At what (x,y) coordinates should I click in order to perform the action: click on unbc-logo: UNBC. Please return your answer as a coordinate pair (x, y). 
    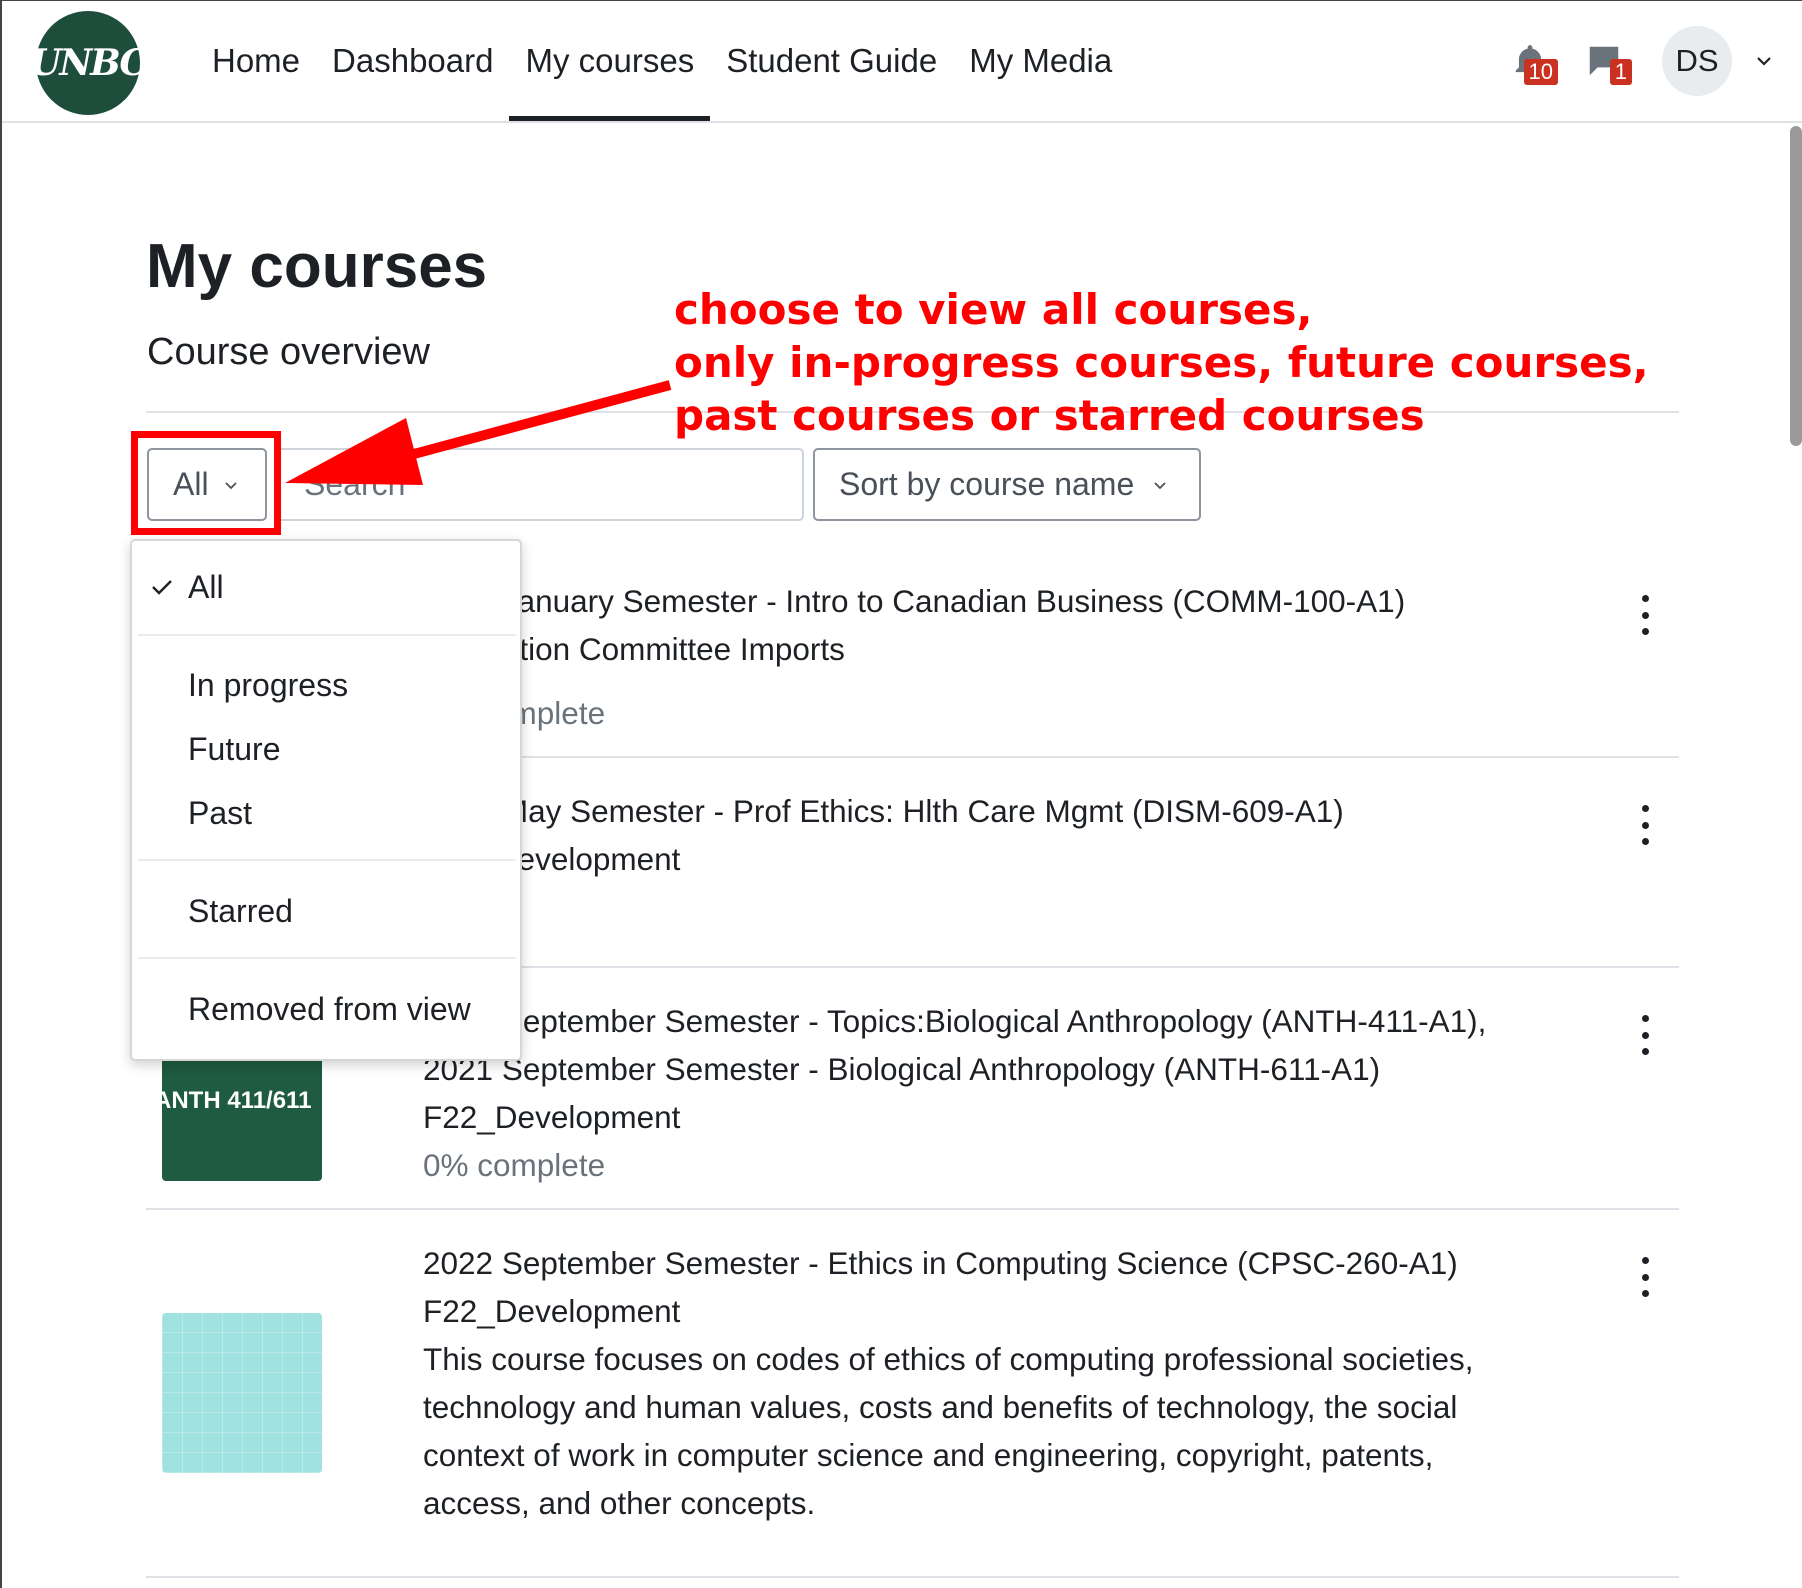
    Looking at the image, I should click on (89, 63).